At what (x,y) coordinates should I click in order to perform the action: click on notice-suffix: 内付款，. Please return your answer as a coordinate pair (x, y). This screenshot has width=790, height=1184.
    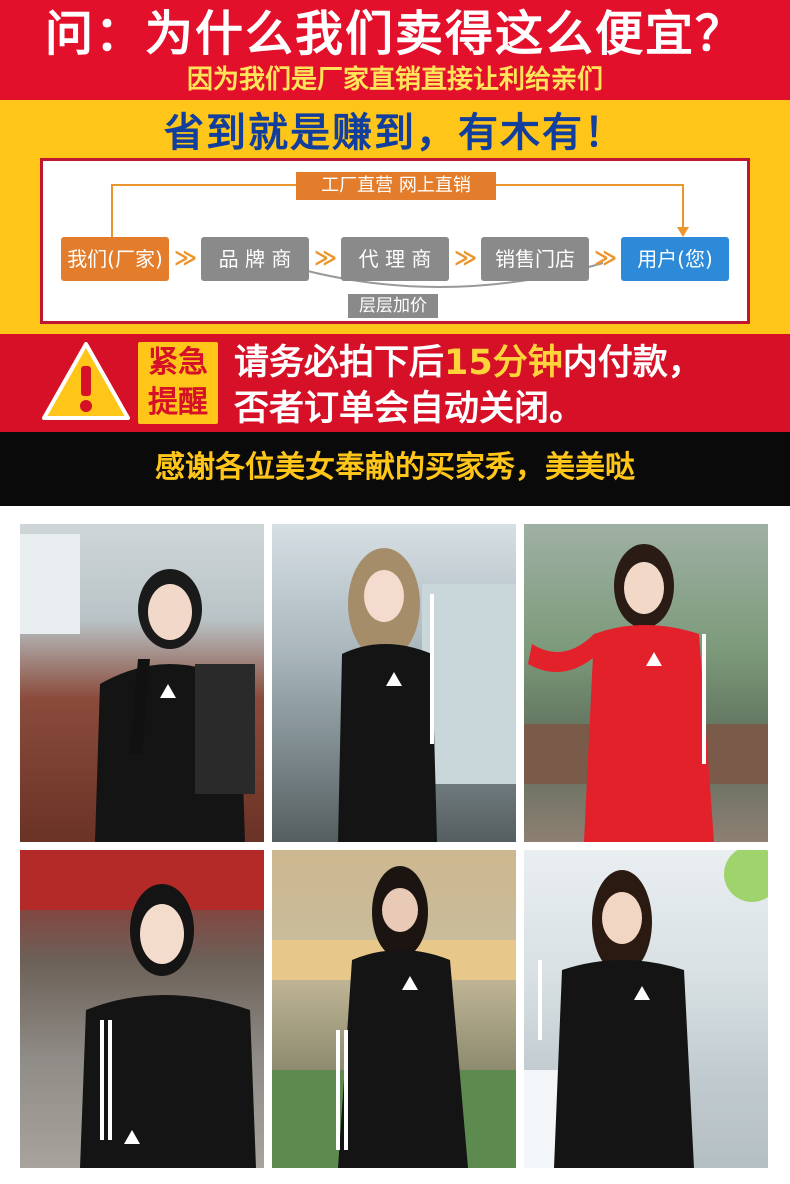
    Looking at the image, I should click on (632, 363).